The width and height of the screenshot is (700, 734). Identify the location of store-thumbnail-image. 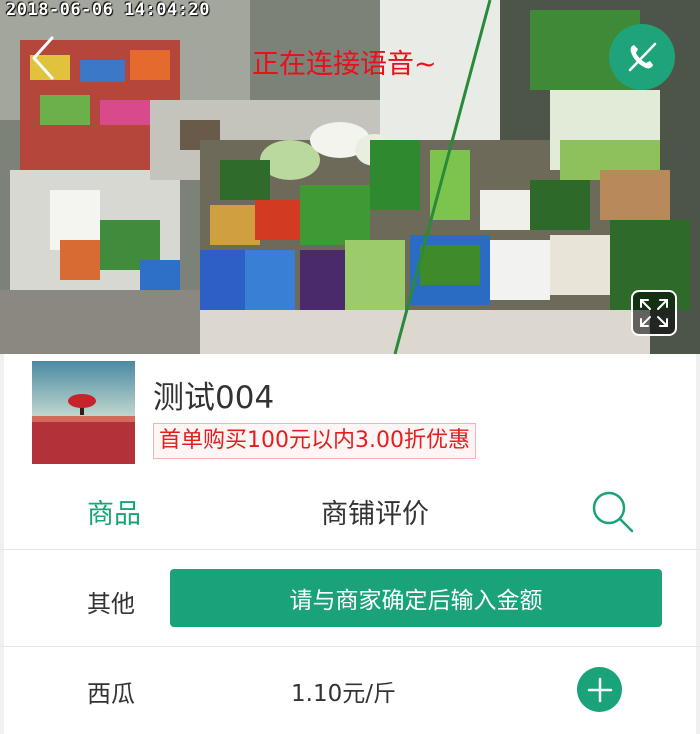
(83, 412).